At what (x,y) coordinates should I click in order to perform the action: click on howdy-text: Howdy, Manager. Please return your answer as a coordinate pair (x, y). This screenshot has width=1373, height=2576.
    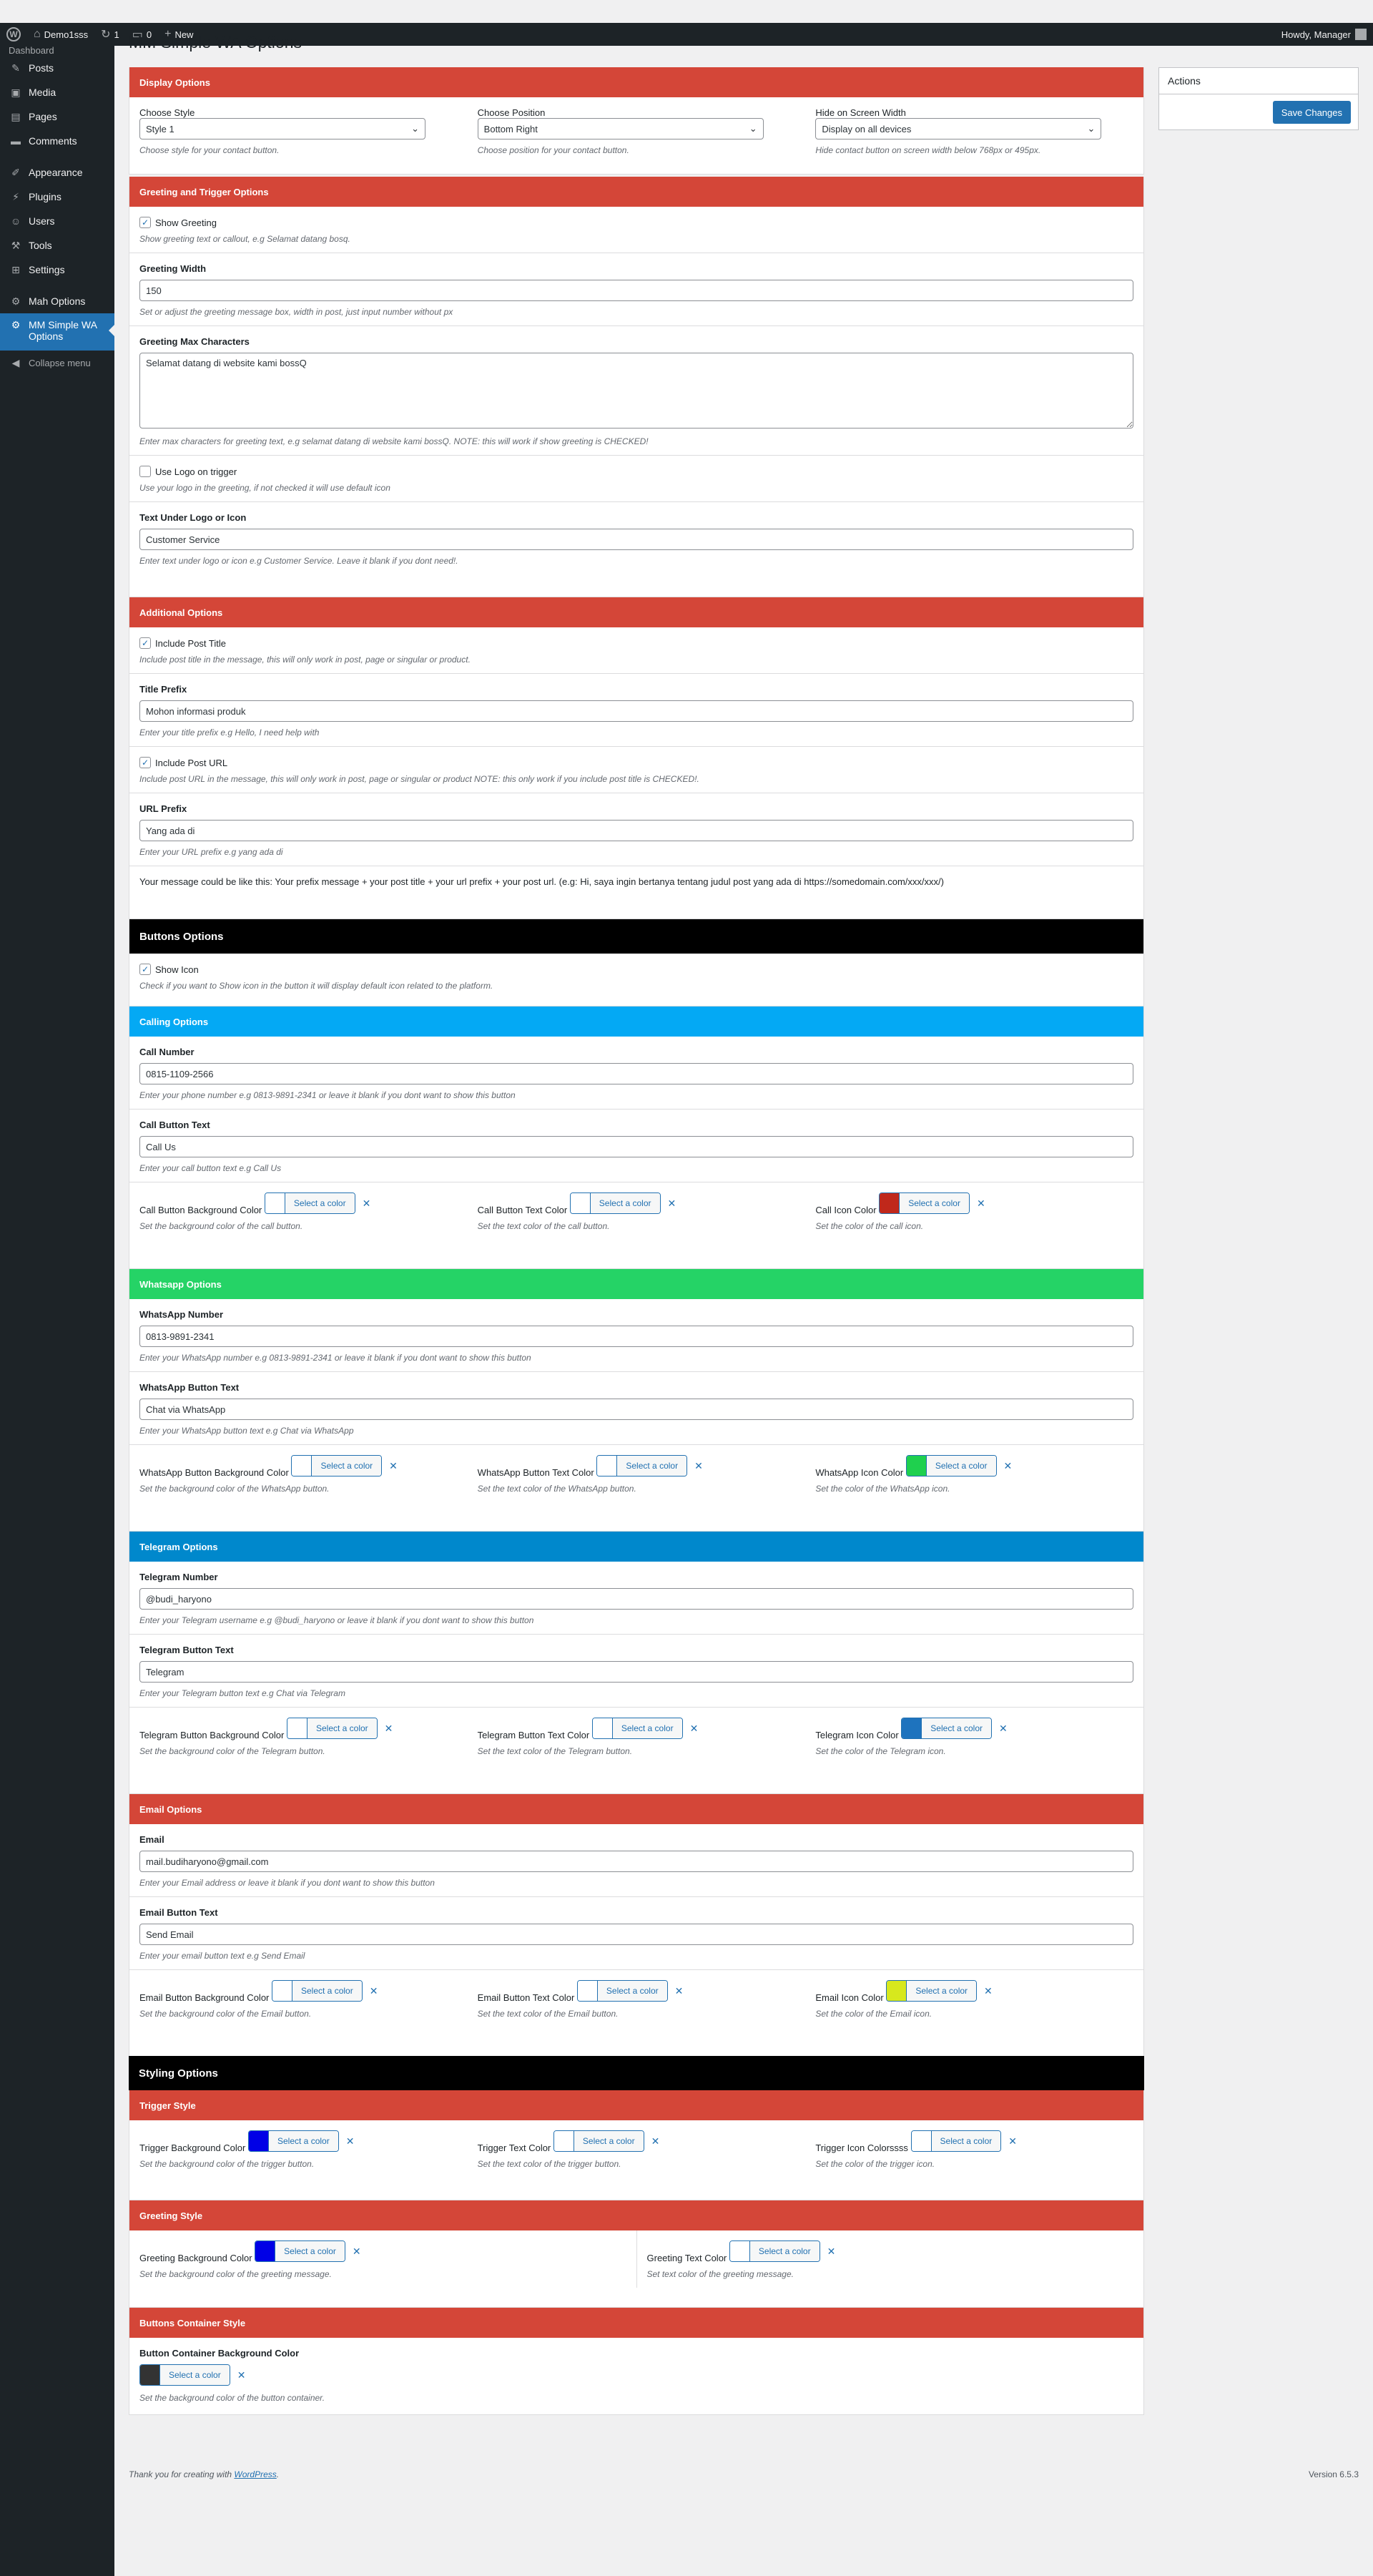
    Looking at the image, I should click on (1316, 34).